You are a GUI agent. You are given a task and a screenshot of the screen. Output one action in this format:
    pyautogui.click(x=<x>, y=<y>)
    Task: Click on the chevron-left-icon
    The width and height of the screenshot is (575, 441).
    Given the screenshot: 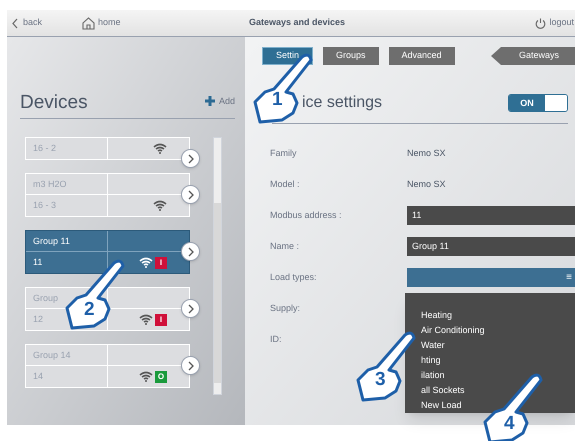 What is the action you would take?
    pyautogui.click(x=15, y=23)
    